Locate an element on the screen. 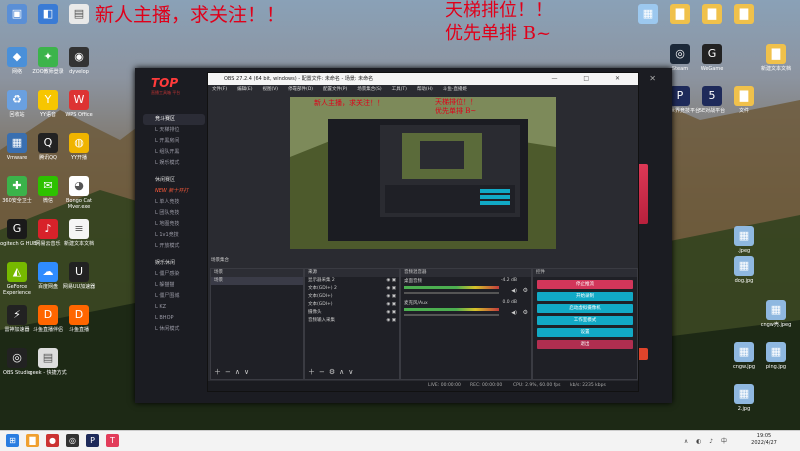 The width and height of the screenshot is (800, 451). desktop-icon: ◕ Bongo Cat Mver.exe is located at coordinates (79, 193).